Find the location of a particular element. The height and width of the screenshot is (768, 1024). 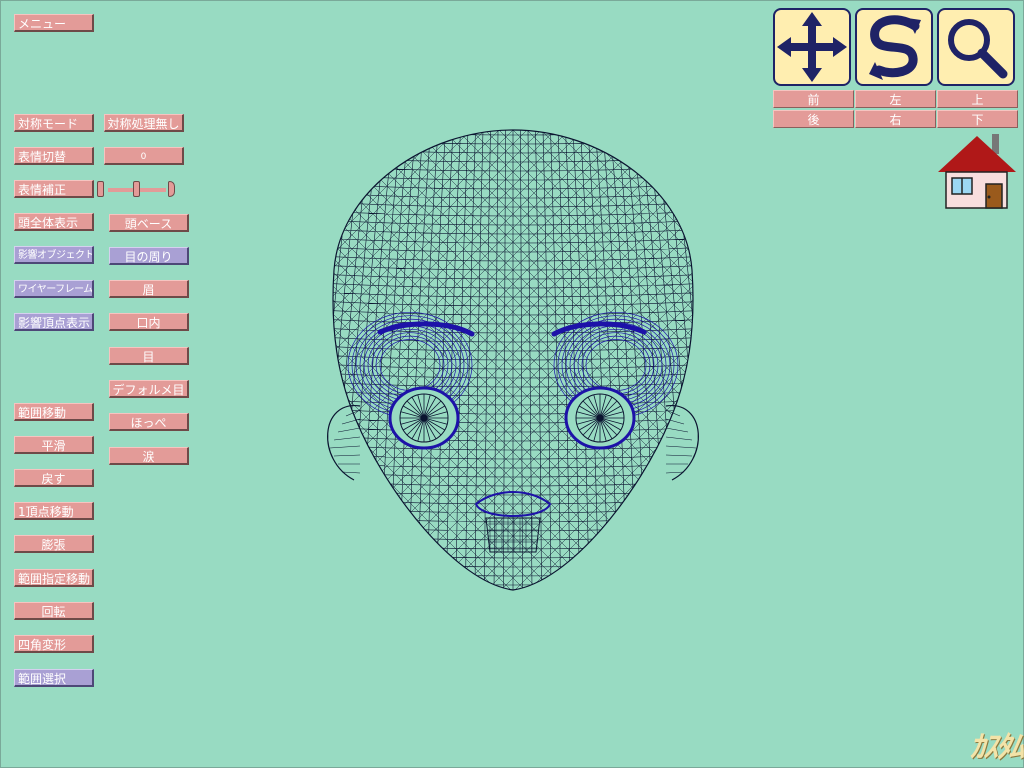

symmetry-value-button: 対称処理無し is located at coordinates (144, 123).